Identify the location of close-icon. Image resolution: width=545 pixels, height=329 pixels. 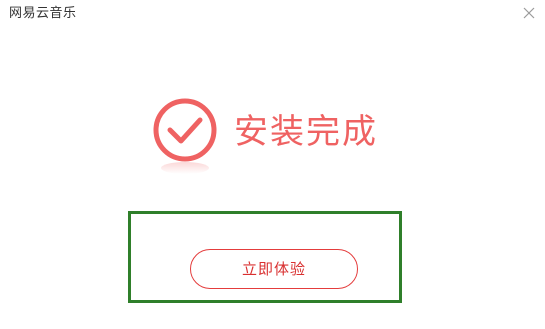
(529, 13).